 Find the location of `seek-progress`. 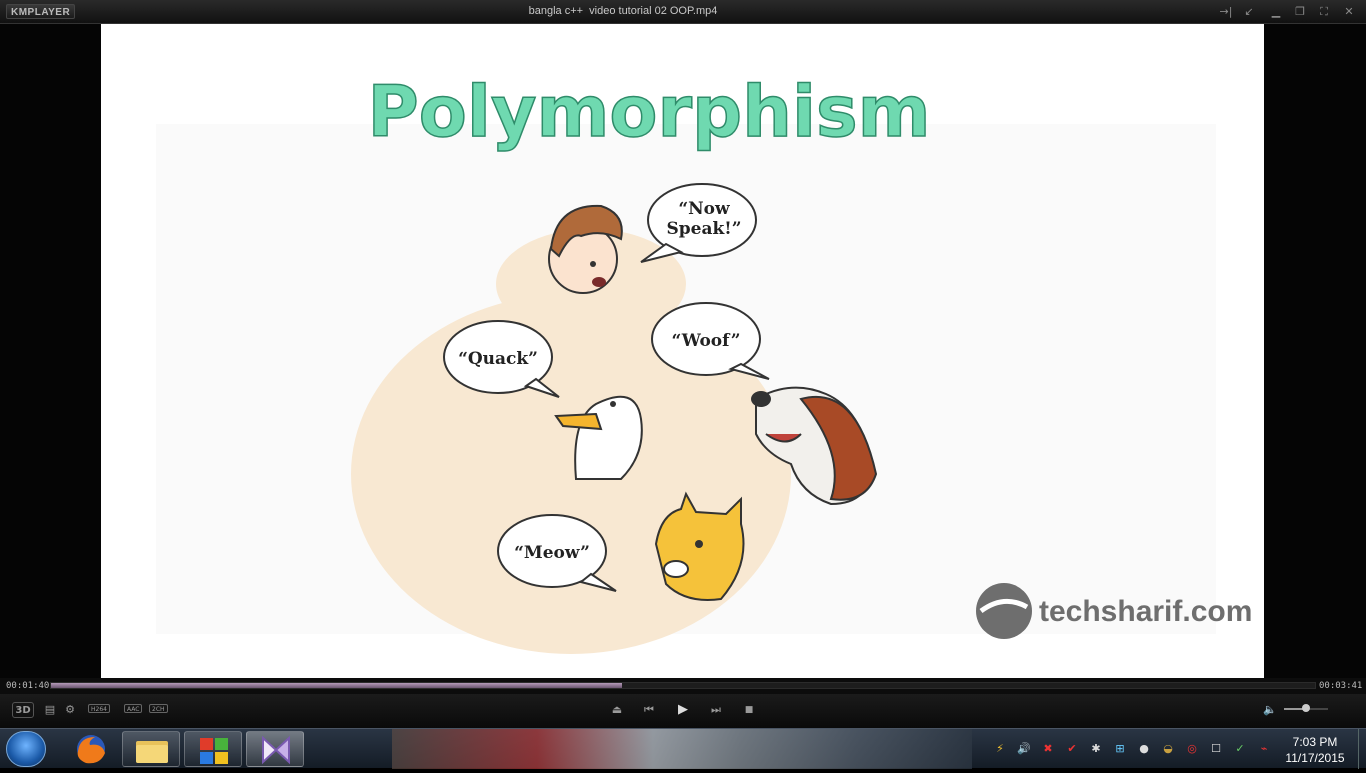

seek-progress is located at coordinates (336, 685).